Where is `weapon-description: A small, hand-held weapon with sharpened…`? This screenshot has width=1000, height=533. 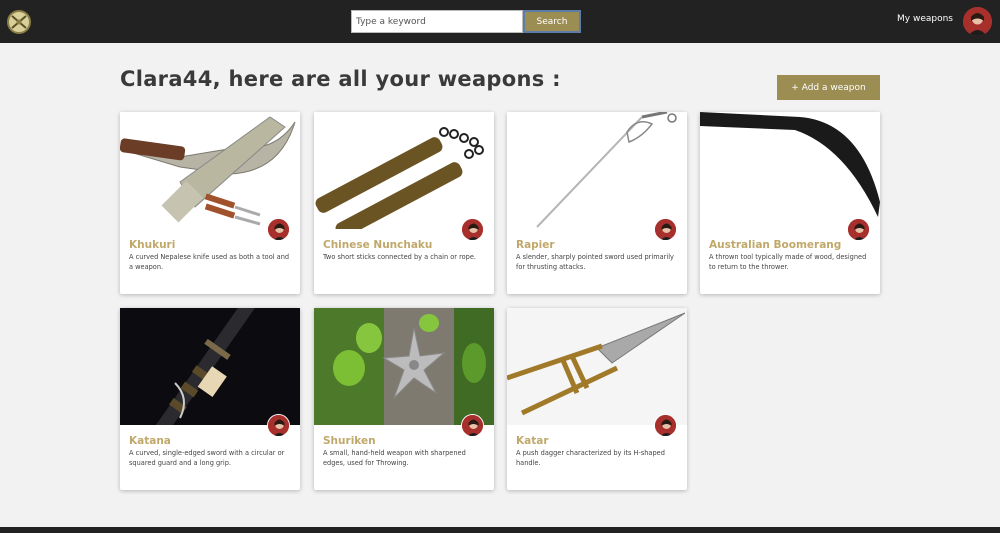
weapon-description: A small, hand-held weapon with sharpened… is located at coordinates (394, 458).